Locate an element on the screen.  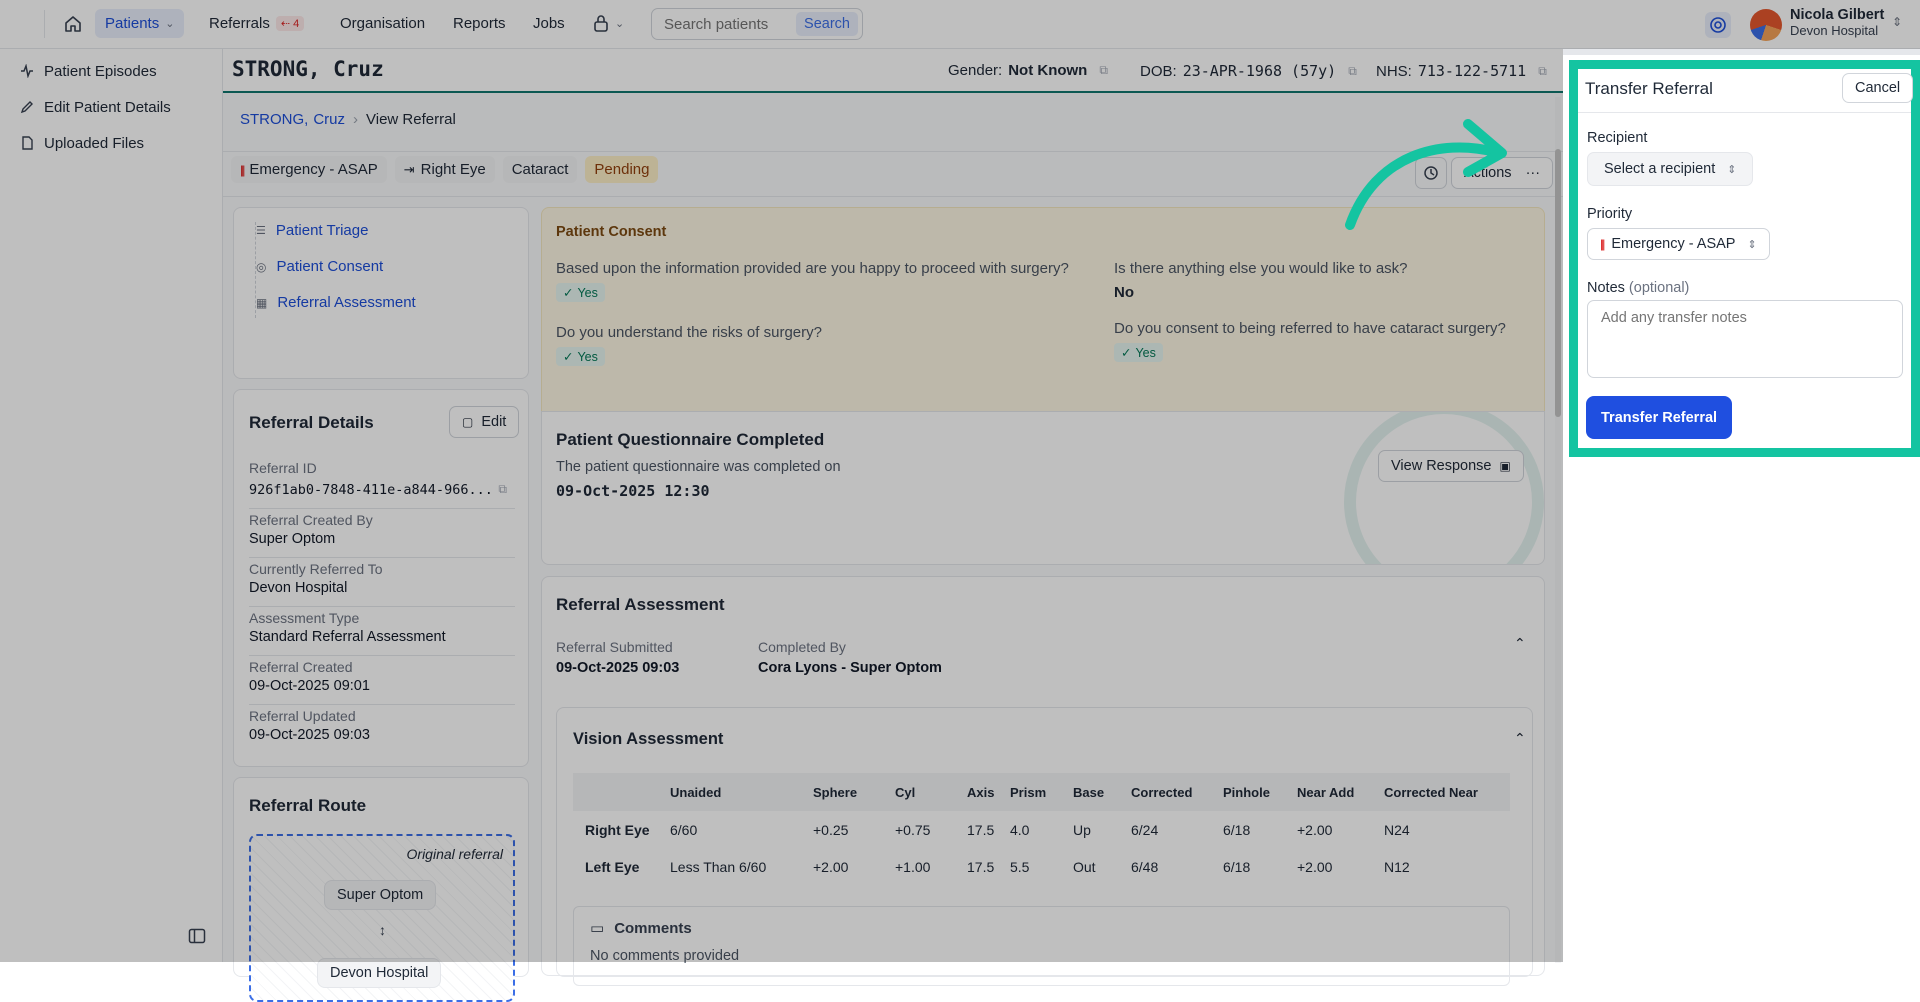
field-label: Referral ID is located at coordinates (283, 468).